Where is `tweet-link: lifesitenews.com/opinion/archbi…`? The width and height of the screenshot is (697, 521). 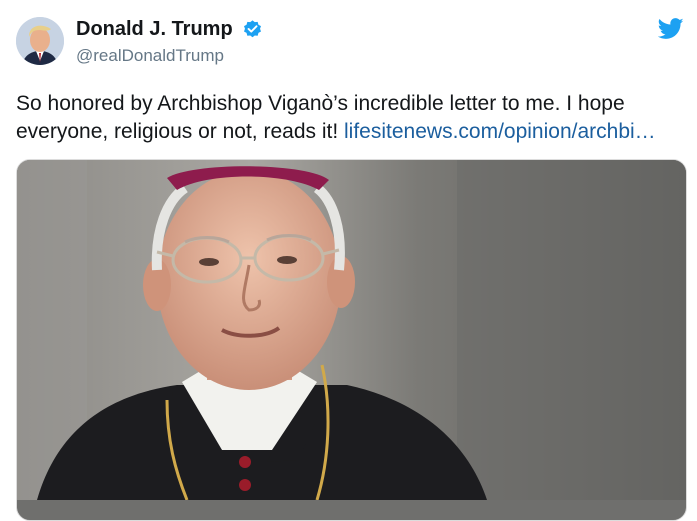
tweet-link: lifesitenews.com/opinion/archbi… is located at coordinates (500, 131).